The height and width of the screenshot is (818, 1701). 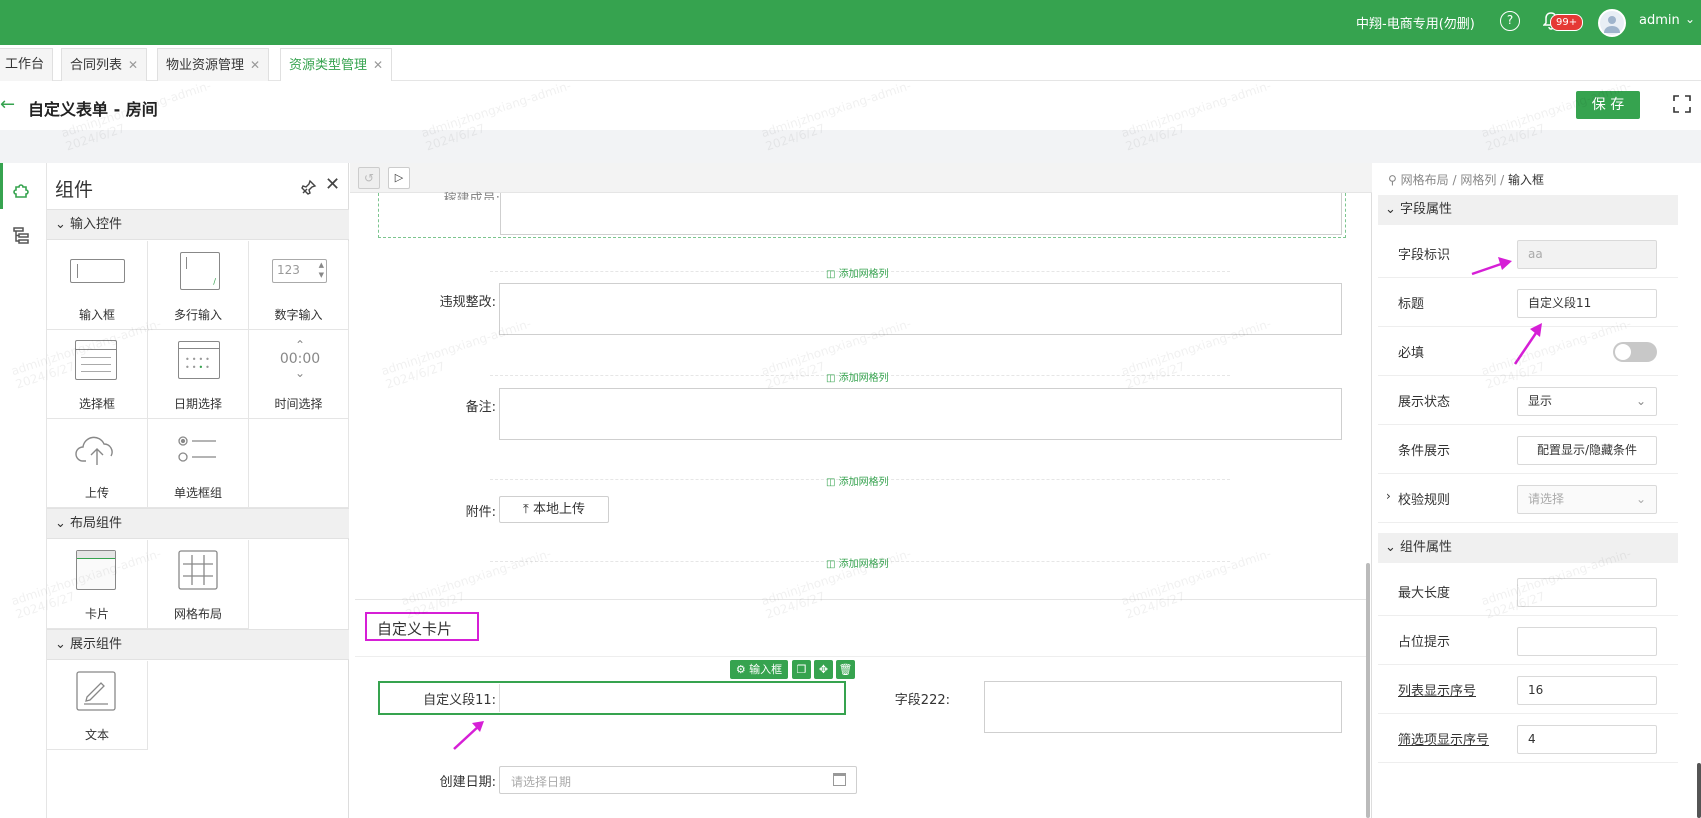 What do you see at coordinates (823, 669) in the screenshot?
I see `move-icon: ✥` at bounding box center [823, 669].